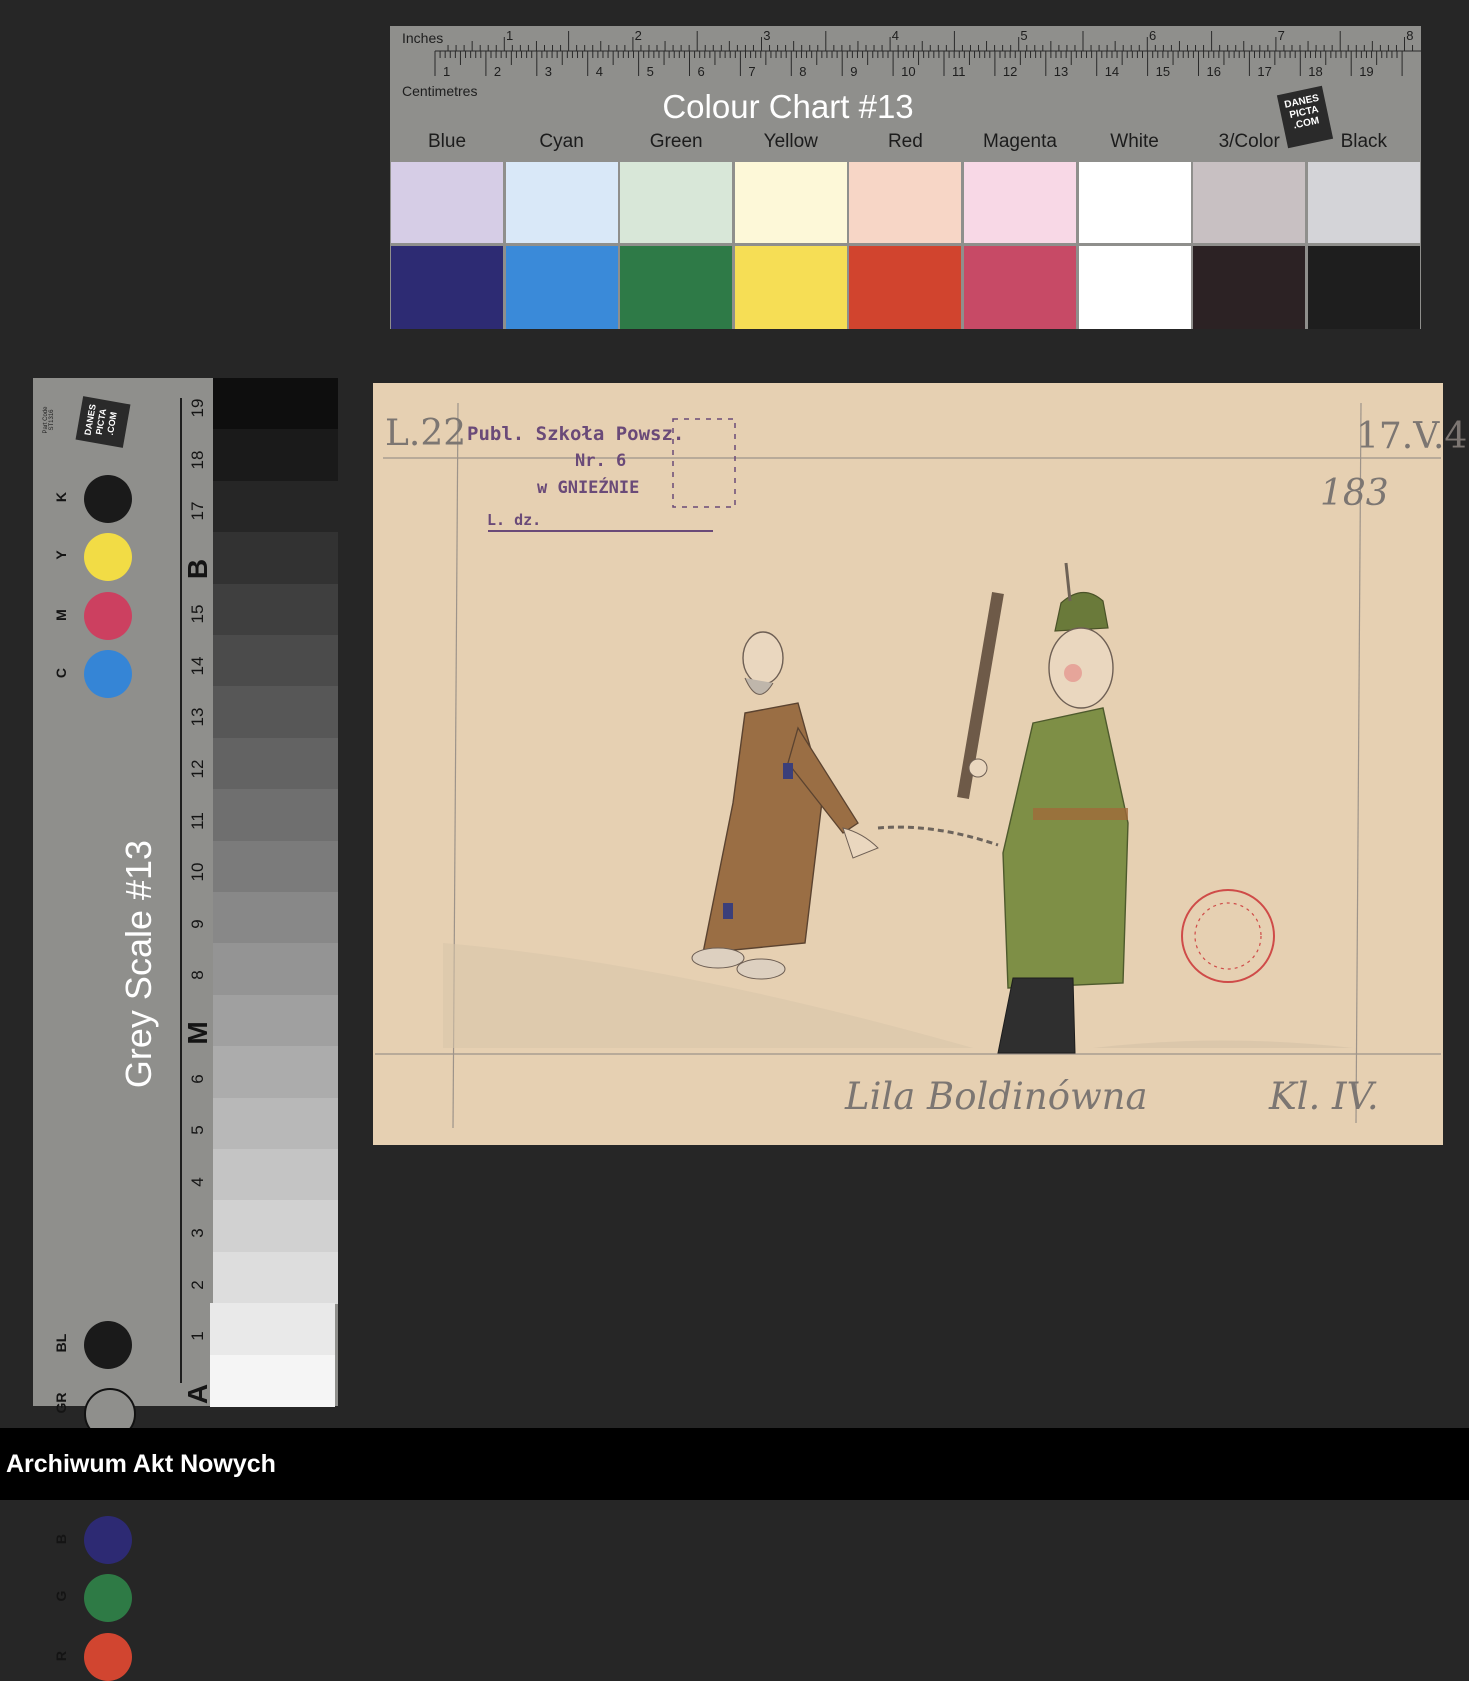 The height and width of the screenshot is (1681, 1469). What do you see at coordinates (197, 924) in the screenshot?
I see `scale-number: 9` at bounding box center [197, 924].